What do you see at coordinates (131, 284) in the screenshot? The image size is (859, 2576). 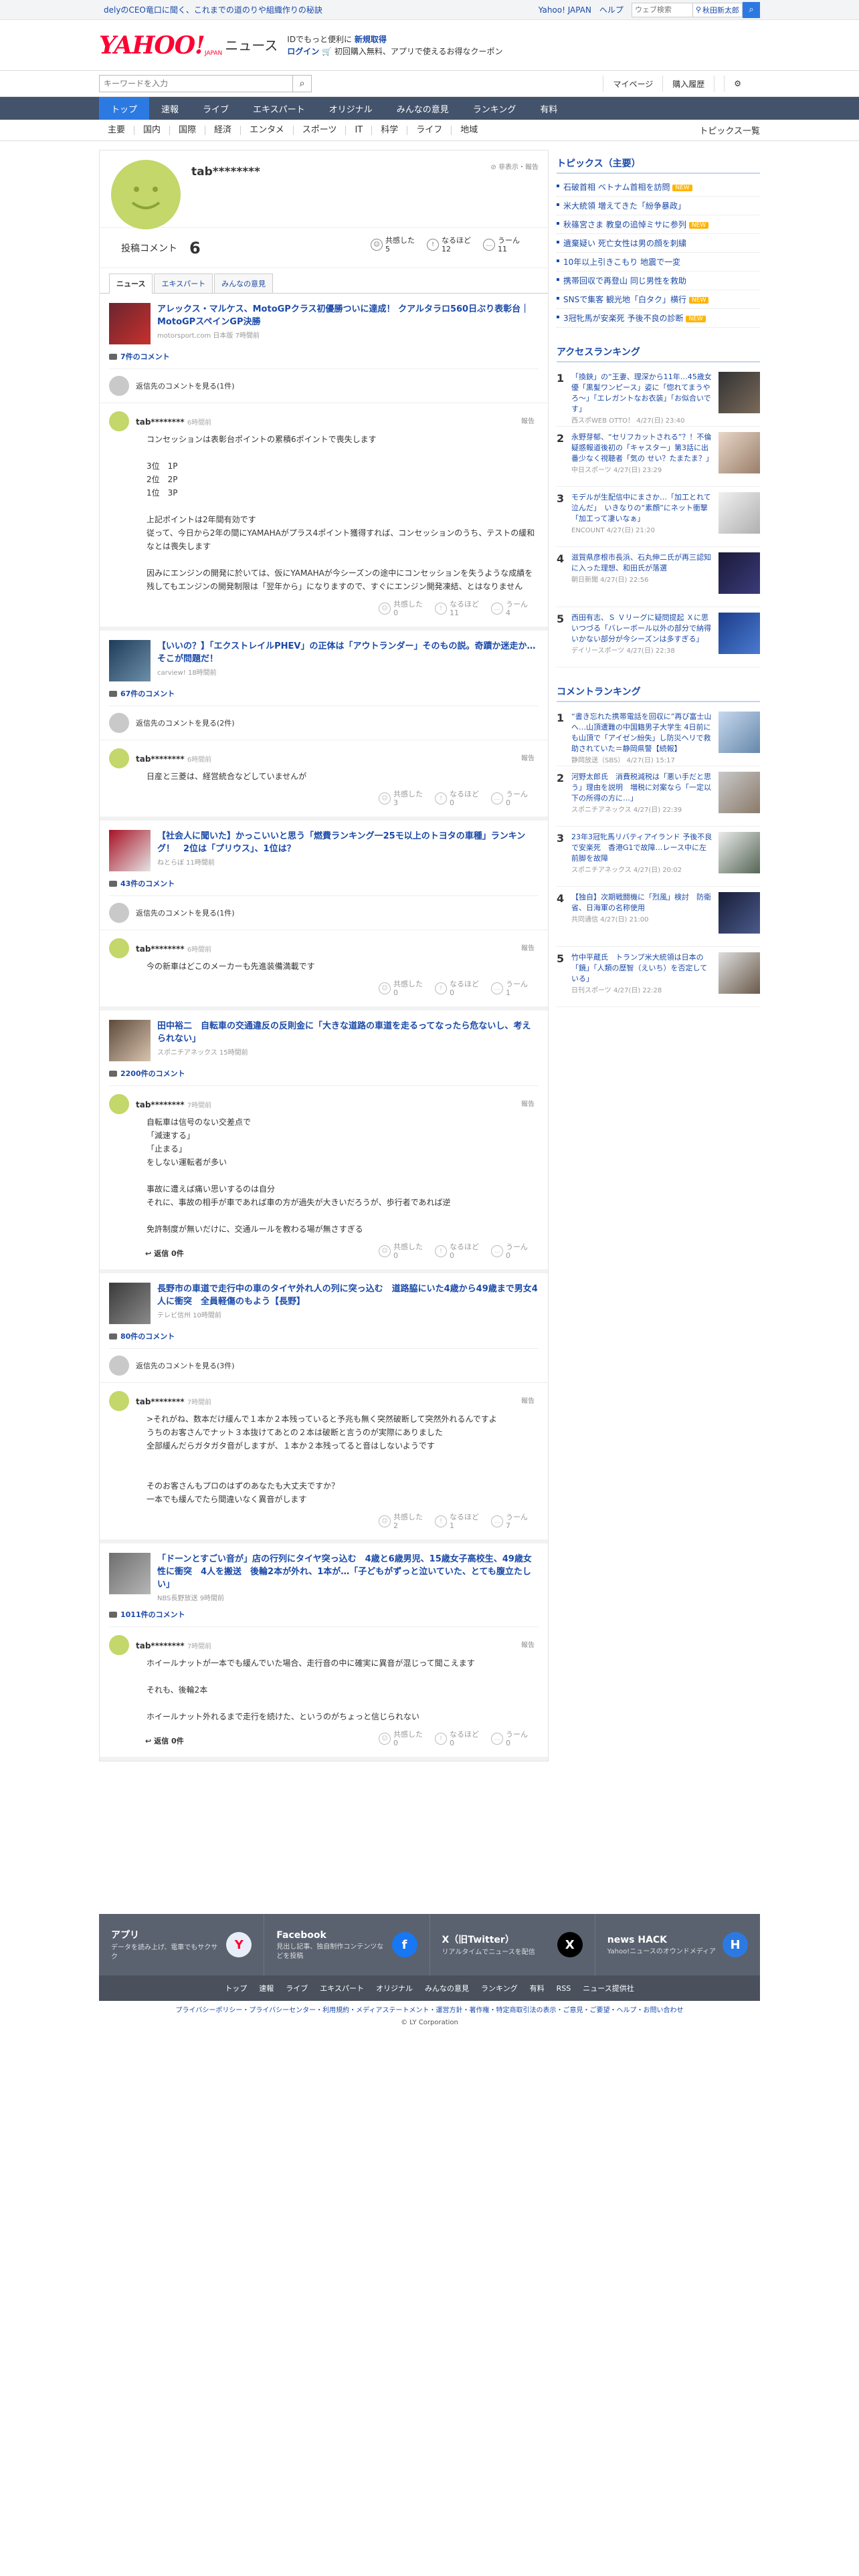 I see `tab-news: ニュース` at bounding box center [131, 284].